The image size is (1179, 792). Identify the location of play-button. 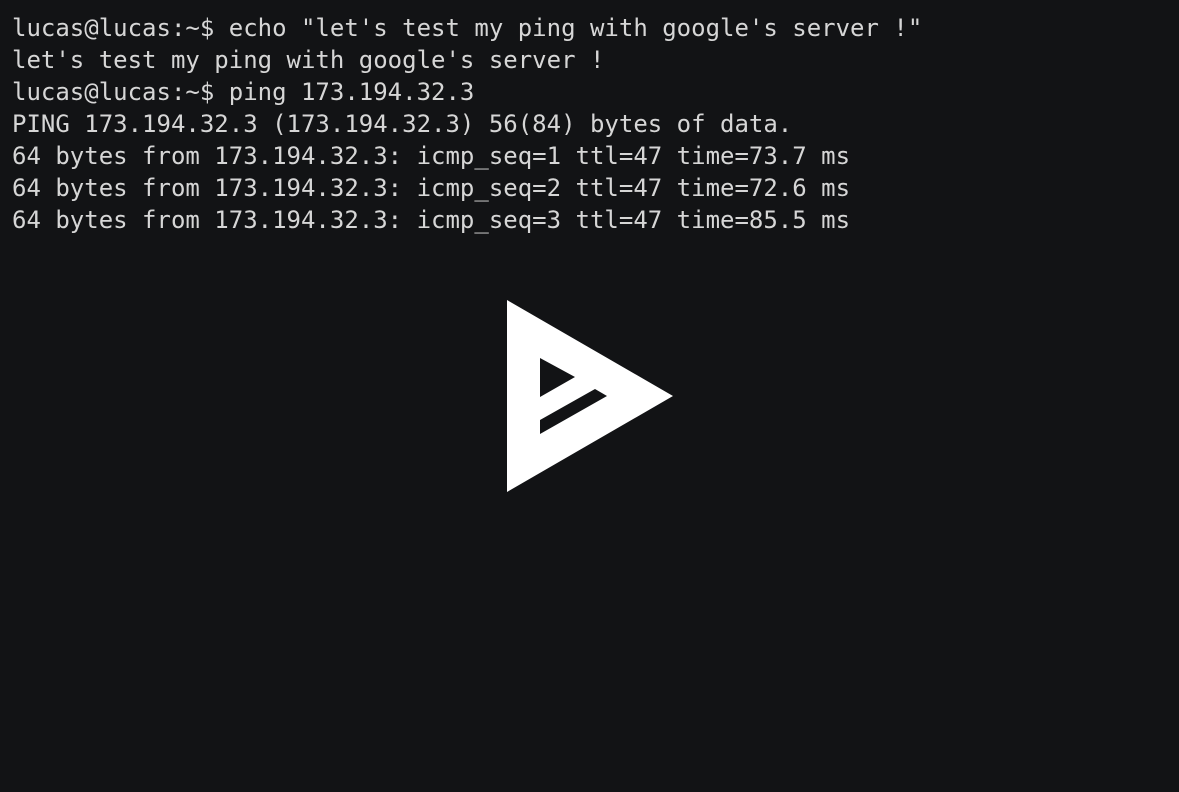
(590, 396).